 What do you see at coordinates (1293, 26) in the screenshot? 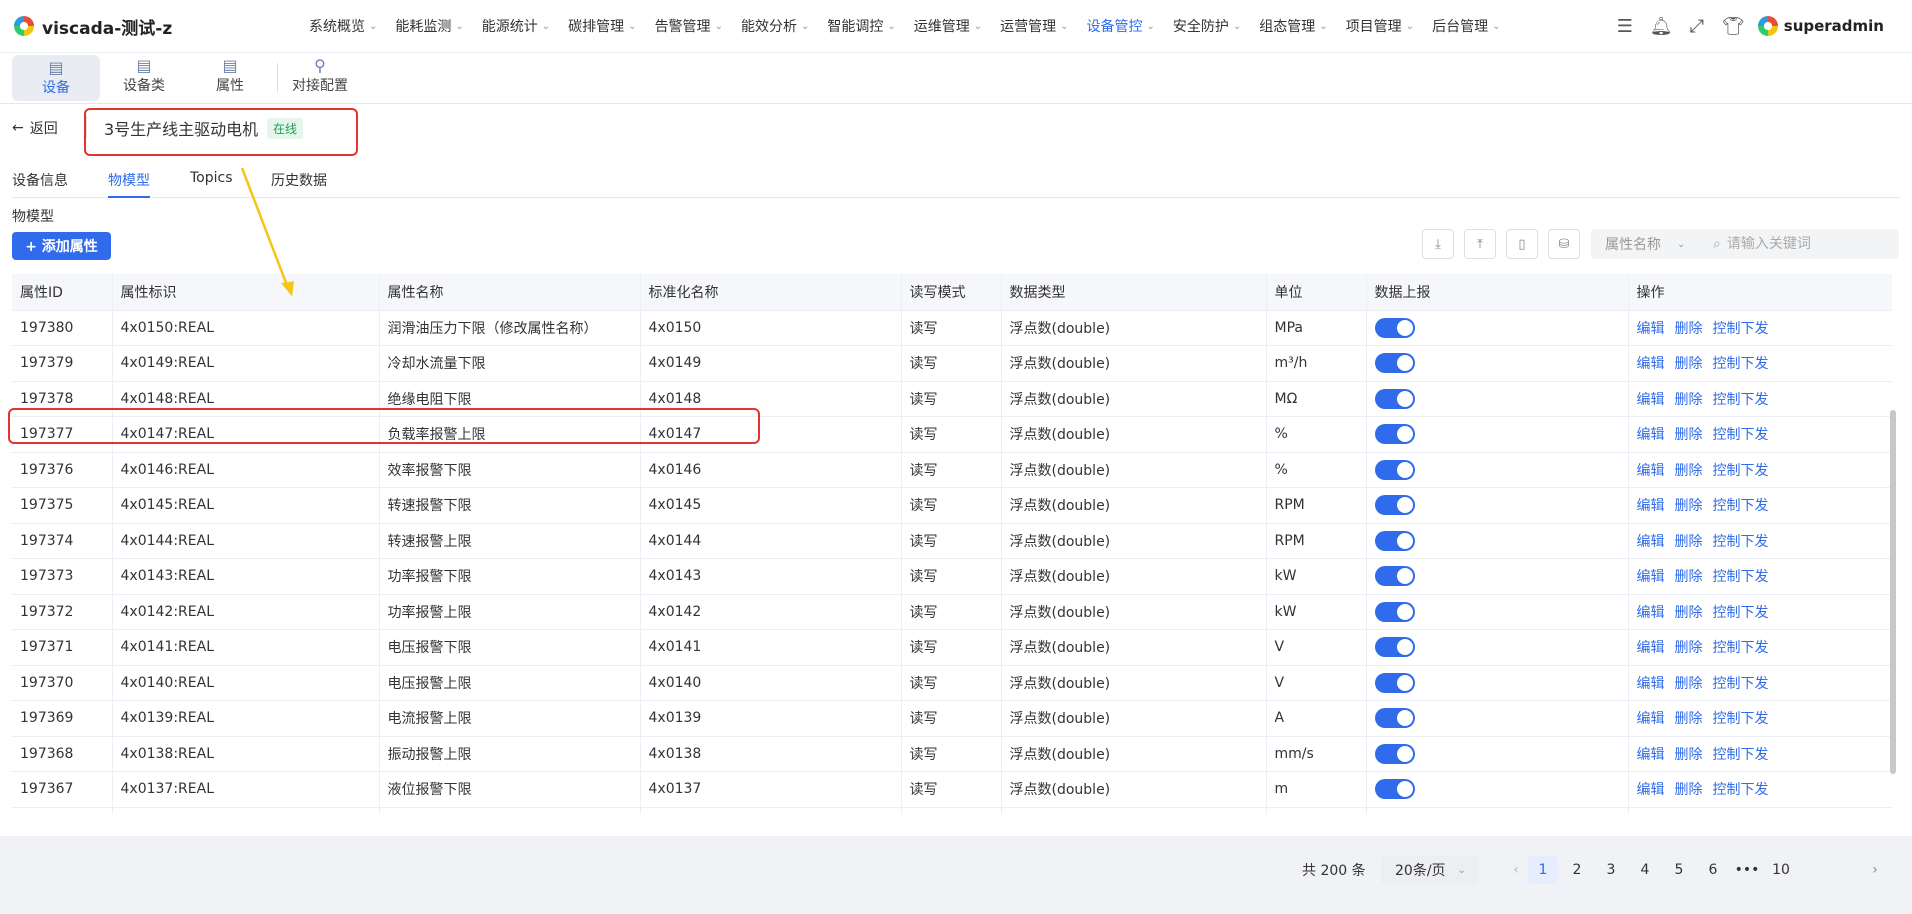
I see `nav-item: 组态管理 ⌄` at bounding box center [1293, 26].